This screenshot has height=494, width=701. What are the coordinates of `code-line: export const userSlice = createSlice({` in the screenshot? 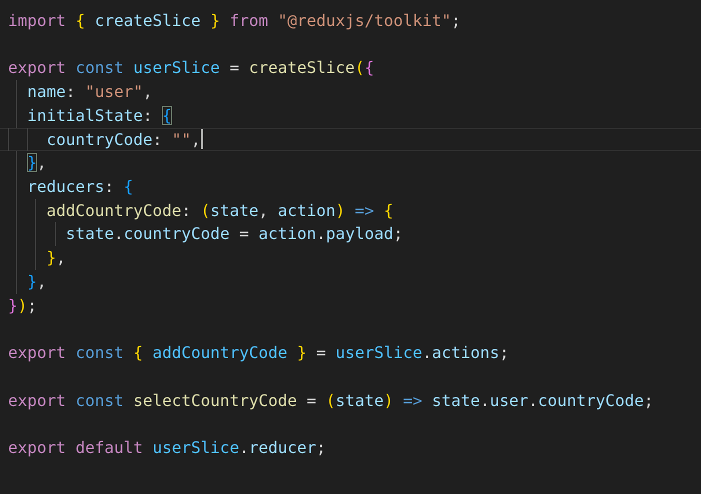 It's located at (191, 68).